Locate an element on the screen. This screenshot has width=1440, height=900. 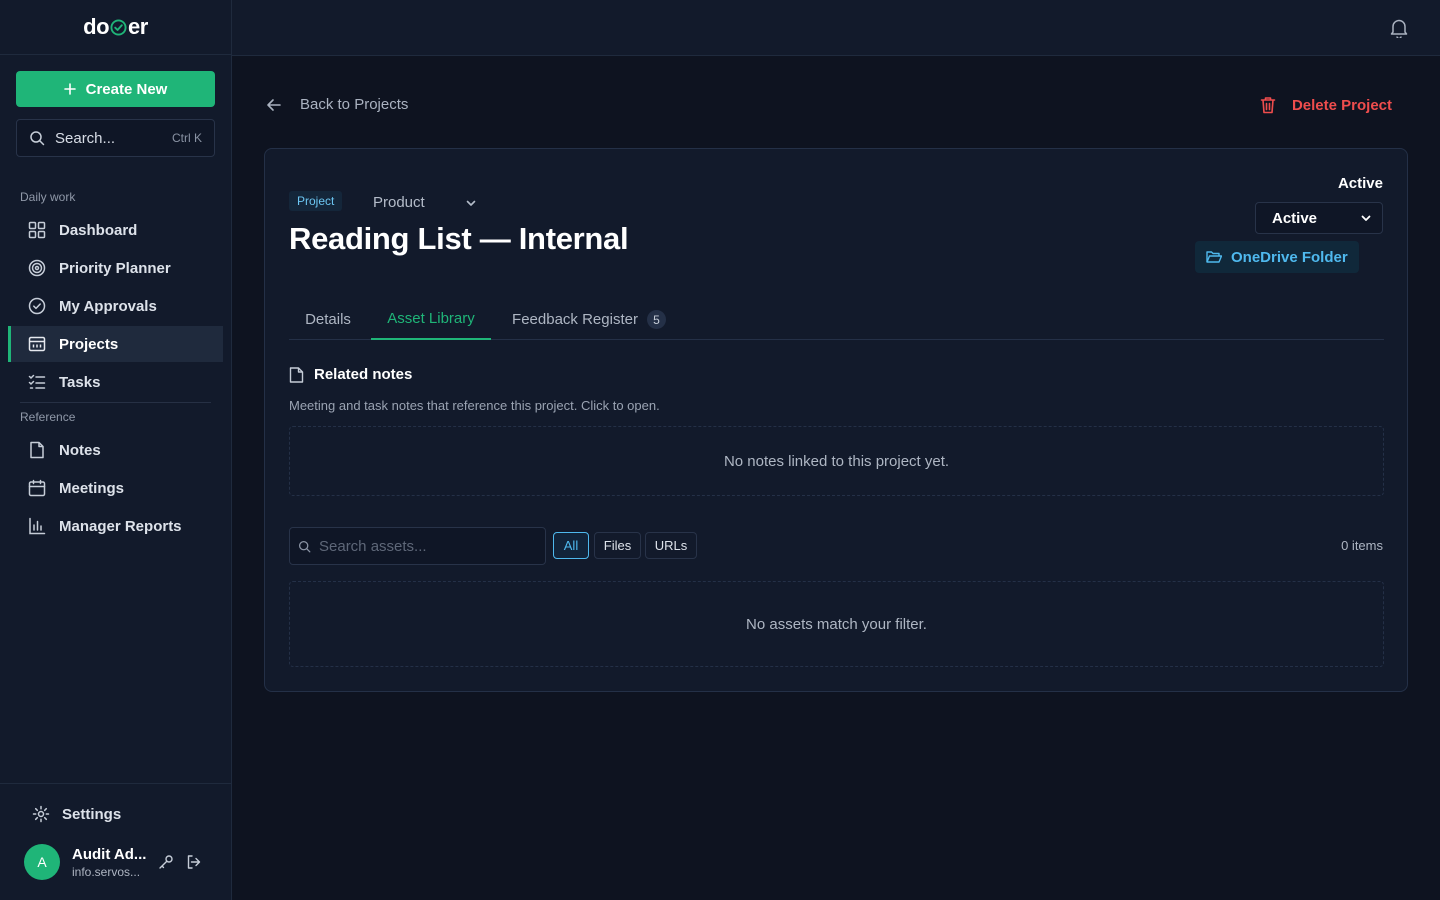
app-logo: do er is located at coordinates (115, 27).